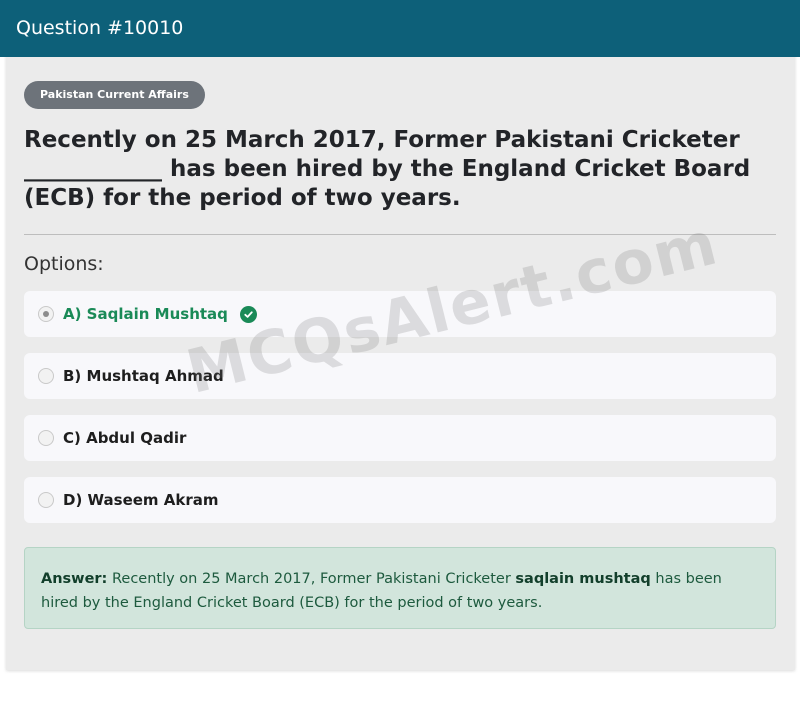 This screenshot has width=800, height=702. I want to click on options-label: Options:, so click(64, 264).